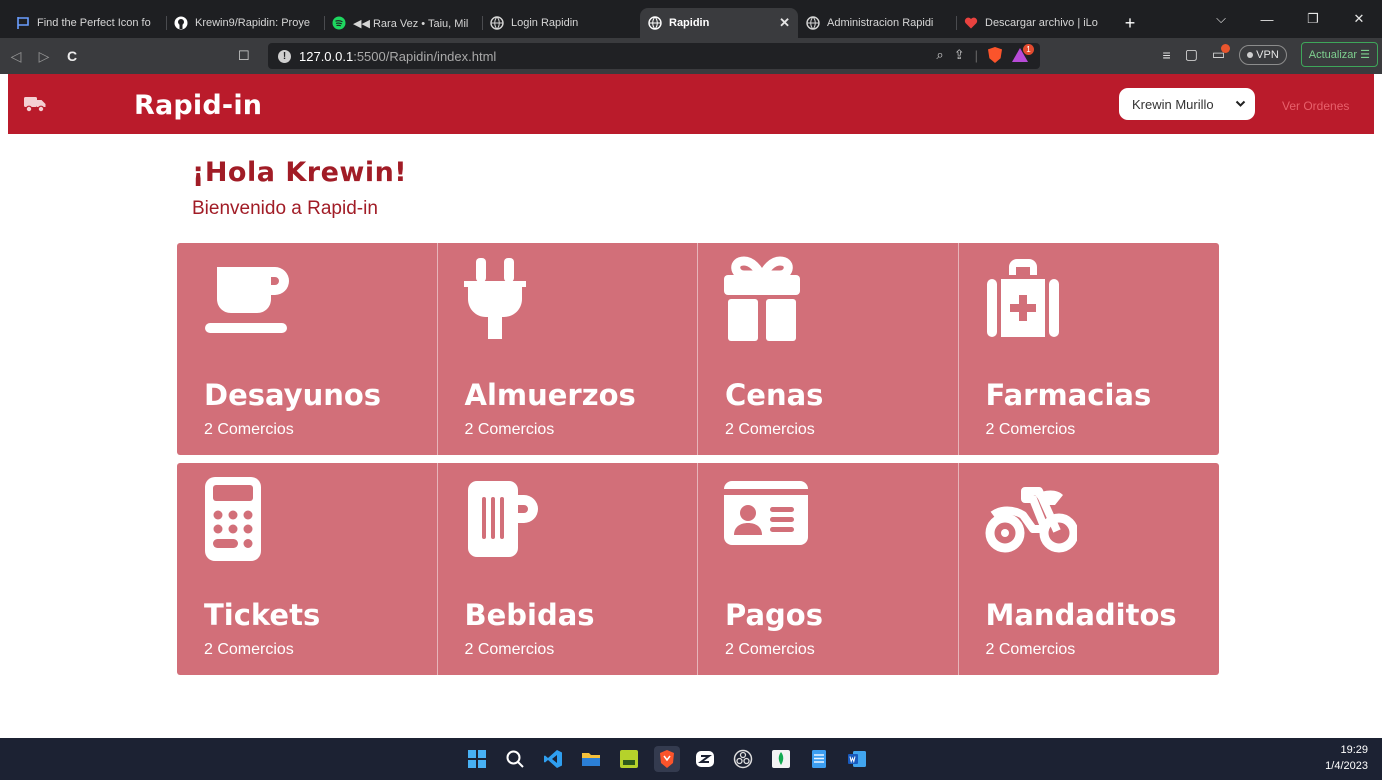 The height and width of the screenshot is (780, 1382). I want to click on brave-rewards-icon, so click(1023, 53).